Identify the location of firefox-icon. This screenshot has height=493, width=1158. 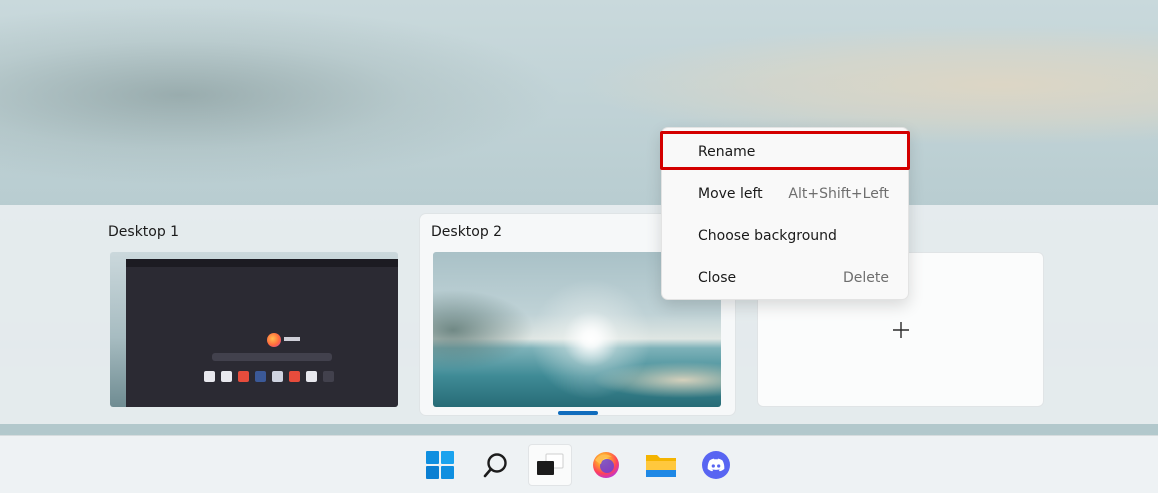
(606, 465).